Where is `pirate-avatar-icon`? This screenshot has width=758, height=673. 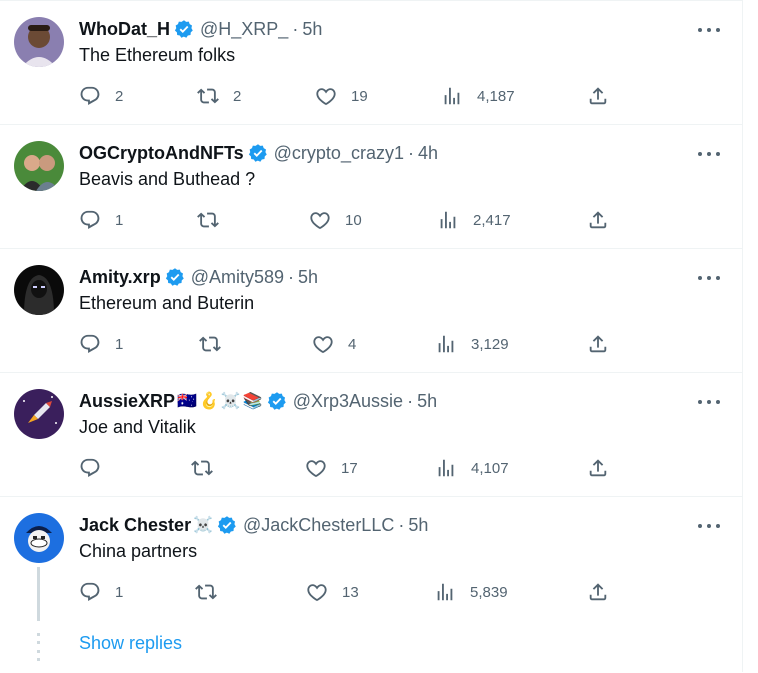 pirate-avatar-icon is located at coordinates (39, 538).